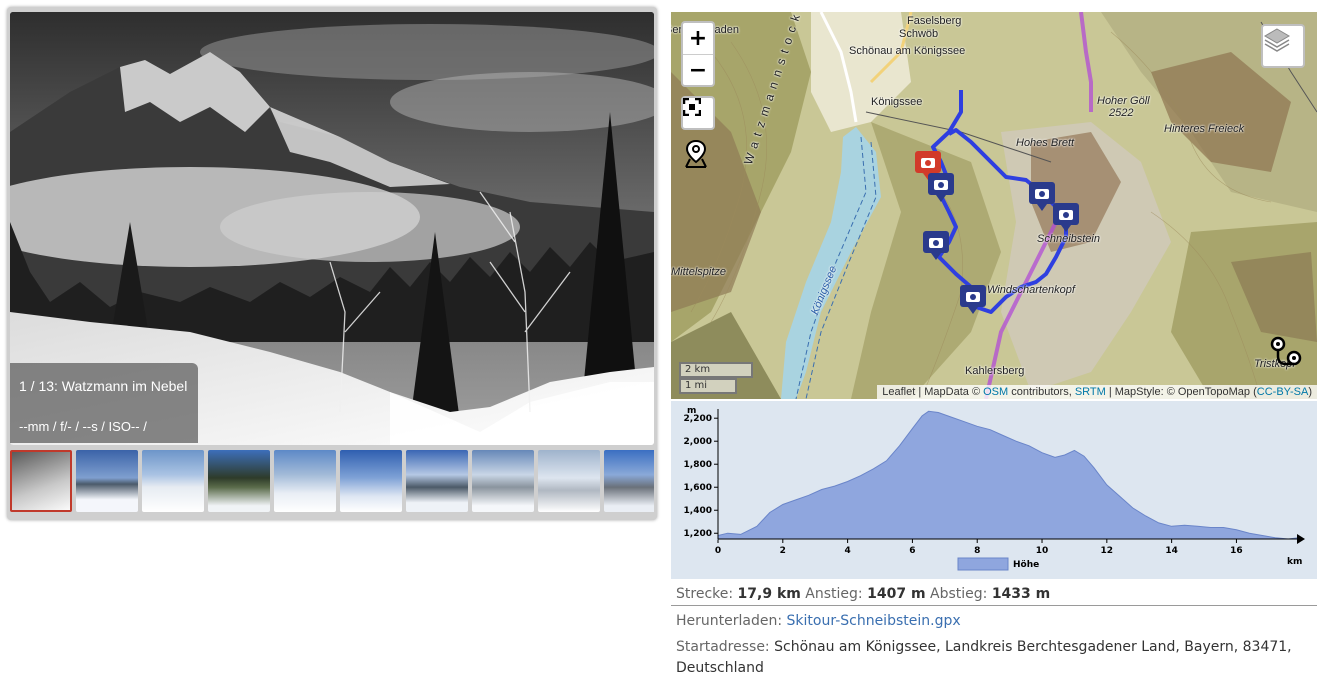 This screenshot has width=1327, height=687. I want to click on attribution-text: contributors,, so click(1041, 392).